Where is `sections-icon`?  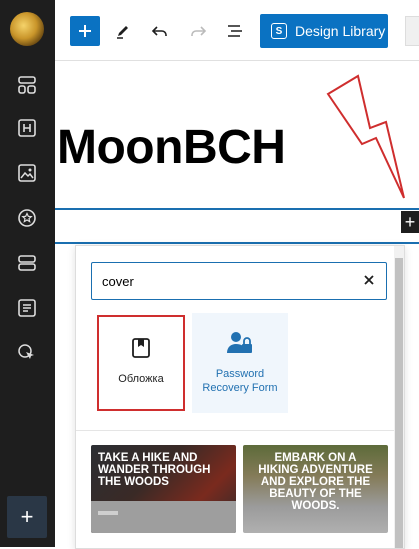
sections-icon is located at coordinates (27, 263).